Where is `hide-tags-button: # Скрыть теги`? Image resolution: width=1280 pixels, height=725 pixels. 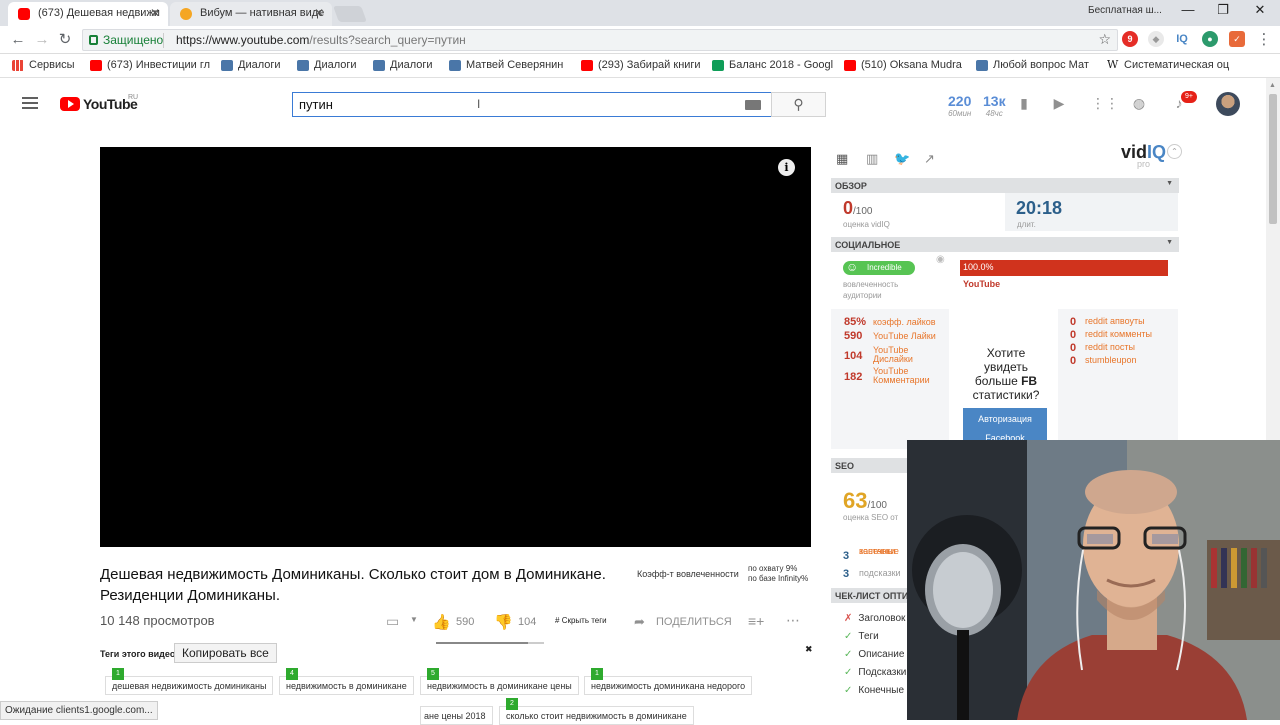 hide-tags-button: # Скрыть теги is located at coordinates (581, 620).